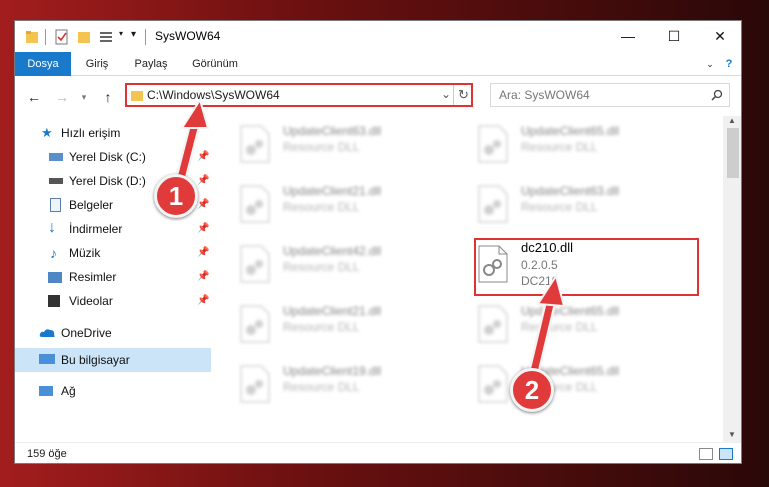 The height and width of the screenshot is (487, 769). What do you see at coordinates (43, 64) in the screenshot?
I see `tab-dosya: Dosya` at bounding box center [43, 64].